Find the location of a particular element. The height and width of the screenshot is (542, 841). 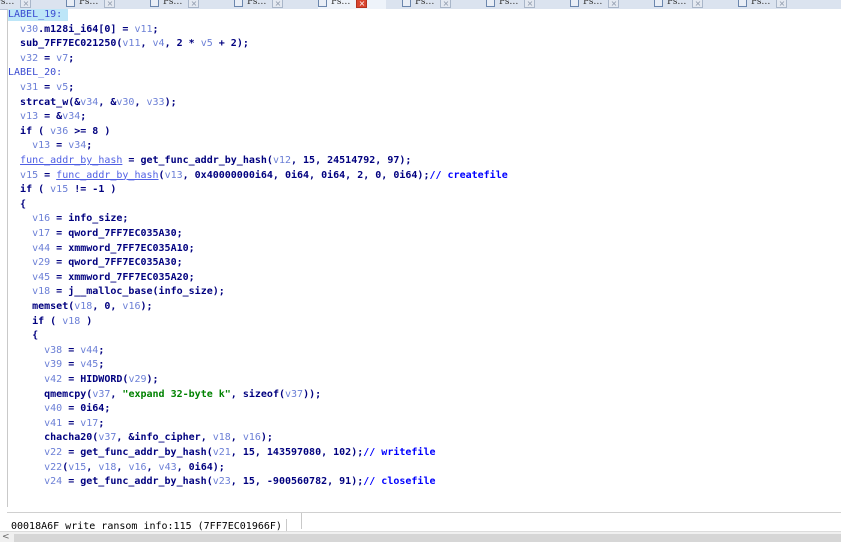

tab-6: Ps… × is located at coordinates (436, 4).